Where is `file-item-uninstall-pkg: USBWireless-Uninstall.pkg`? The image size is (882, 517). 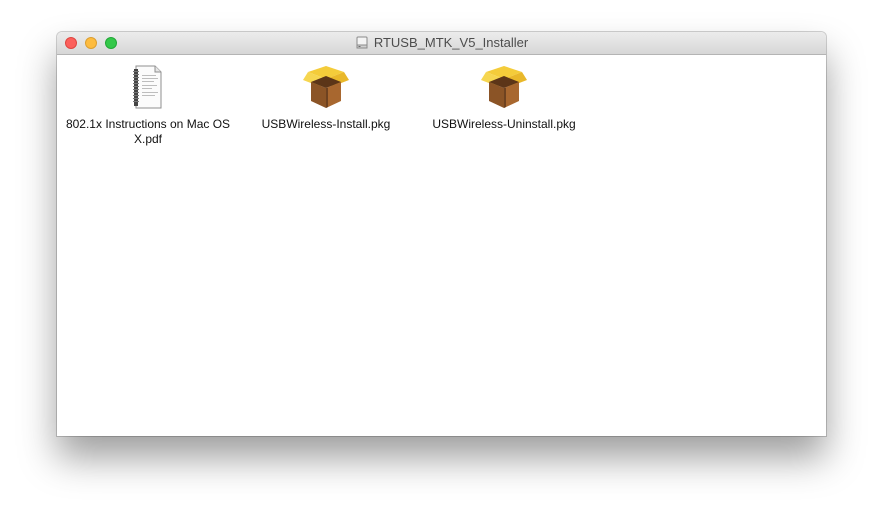 file-item-uninstall-pkg: USBWireless-Uninstall.pkg is located at coordinates (504, 97).